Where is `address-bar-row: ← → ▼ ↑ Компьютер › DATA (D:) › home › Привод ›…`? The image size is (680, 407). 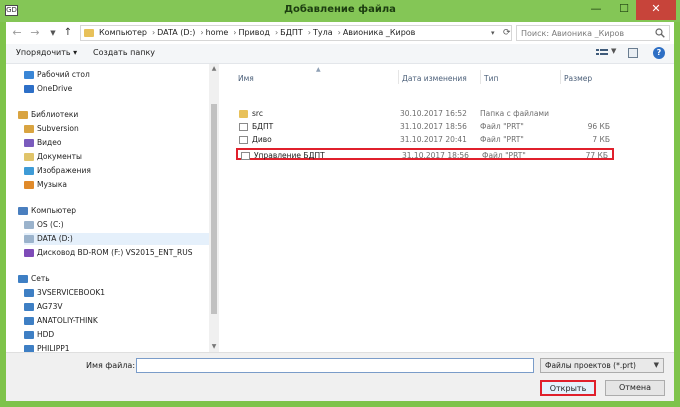
address-bar-row: ← → ▼ ↑ Компьютер › DATA (D:) › home › Привод ›… is located at coordinates (340, 33).